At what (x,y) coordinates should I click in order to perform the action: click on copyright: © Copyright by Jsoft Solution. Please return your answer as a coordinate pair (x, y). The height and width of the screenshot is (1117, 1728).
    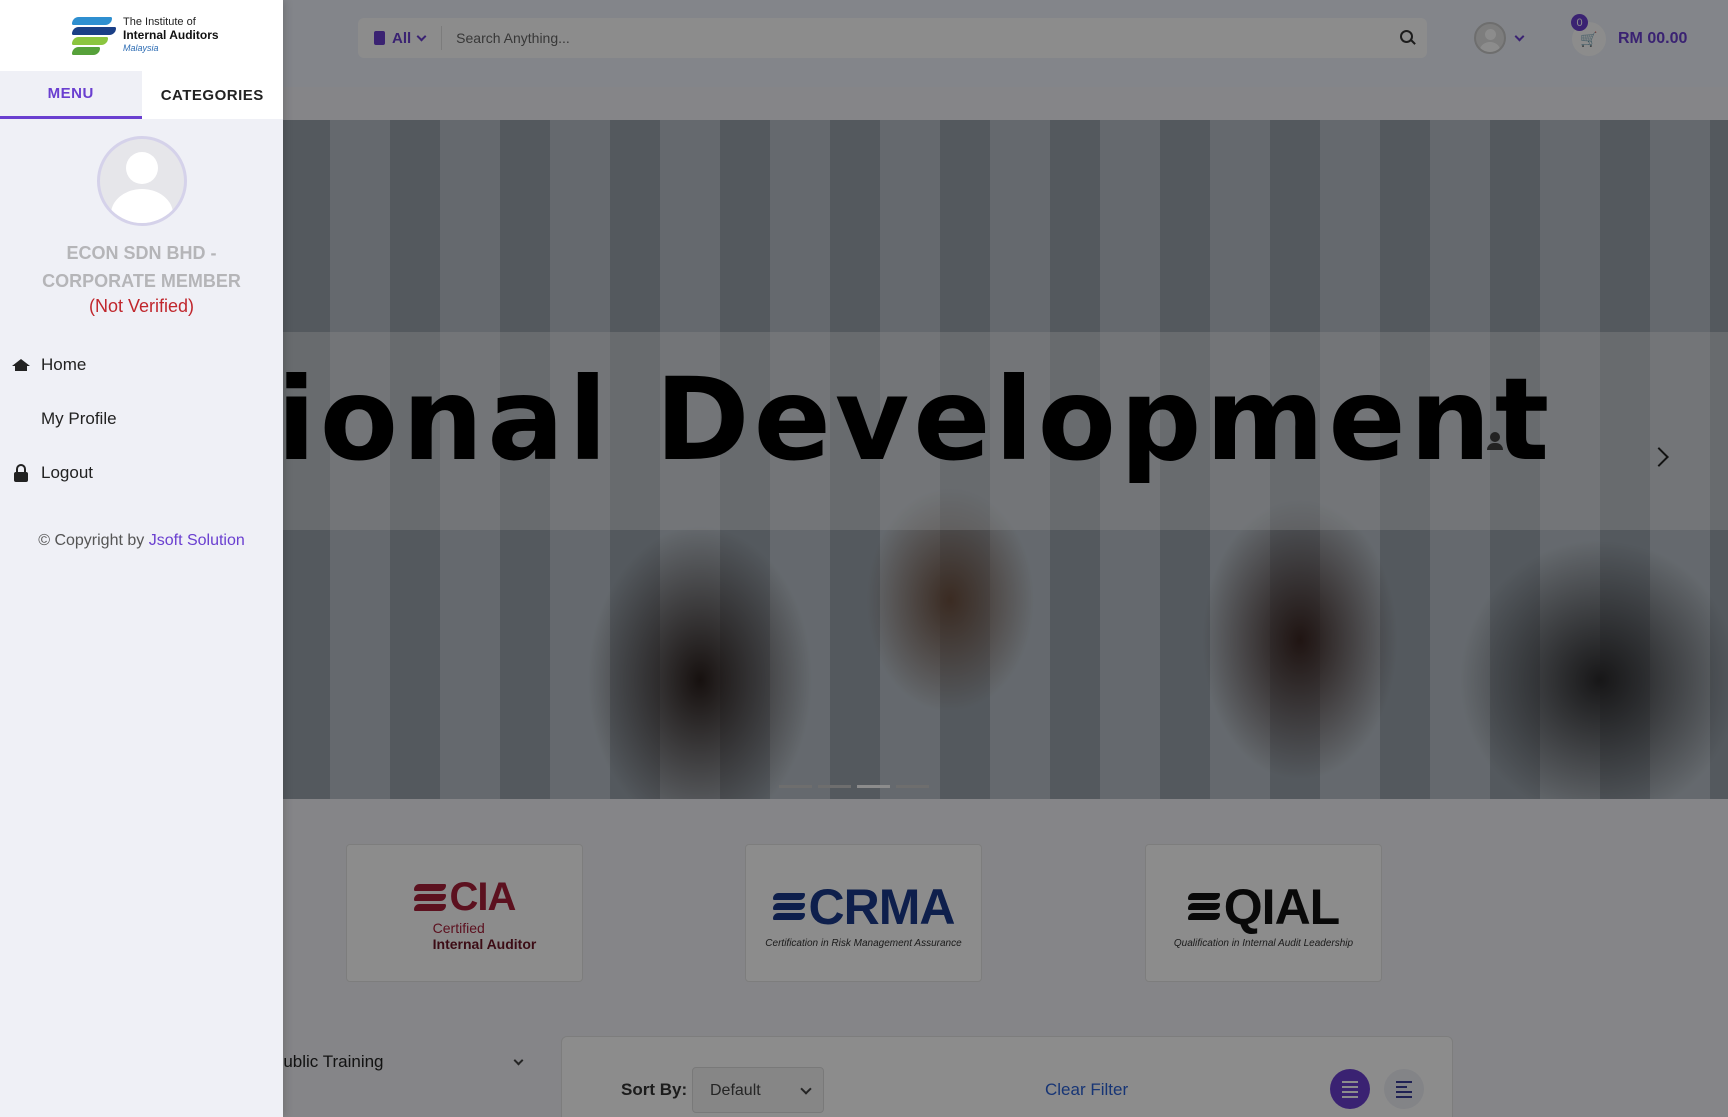
    Looking at the image, I should click on (141, 540).